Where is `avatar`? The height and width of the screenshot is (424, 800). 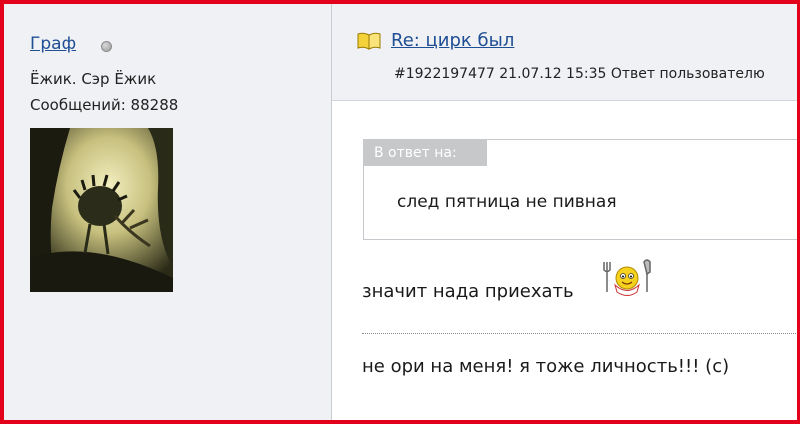
avatar is located at coordinates (101, 210).